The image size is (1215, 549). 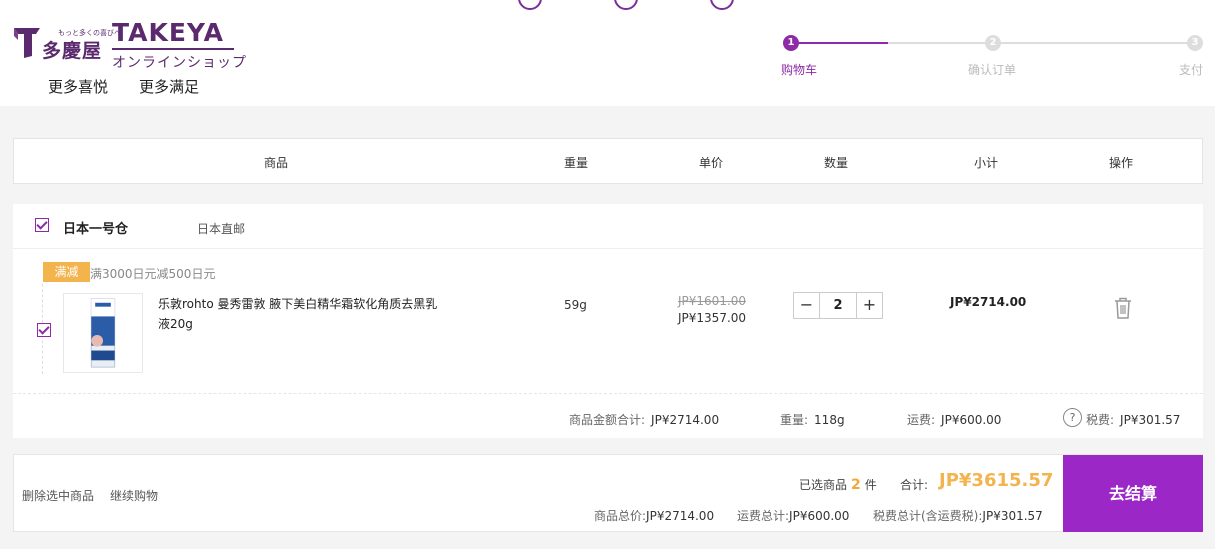 I want to click on shipping-summary-label: 运费:, so click(x=921, y=420).